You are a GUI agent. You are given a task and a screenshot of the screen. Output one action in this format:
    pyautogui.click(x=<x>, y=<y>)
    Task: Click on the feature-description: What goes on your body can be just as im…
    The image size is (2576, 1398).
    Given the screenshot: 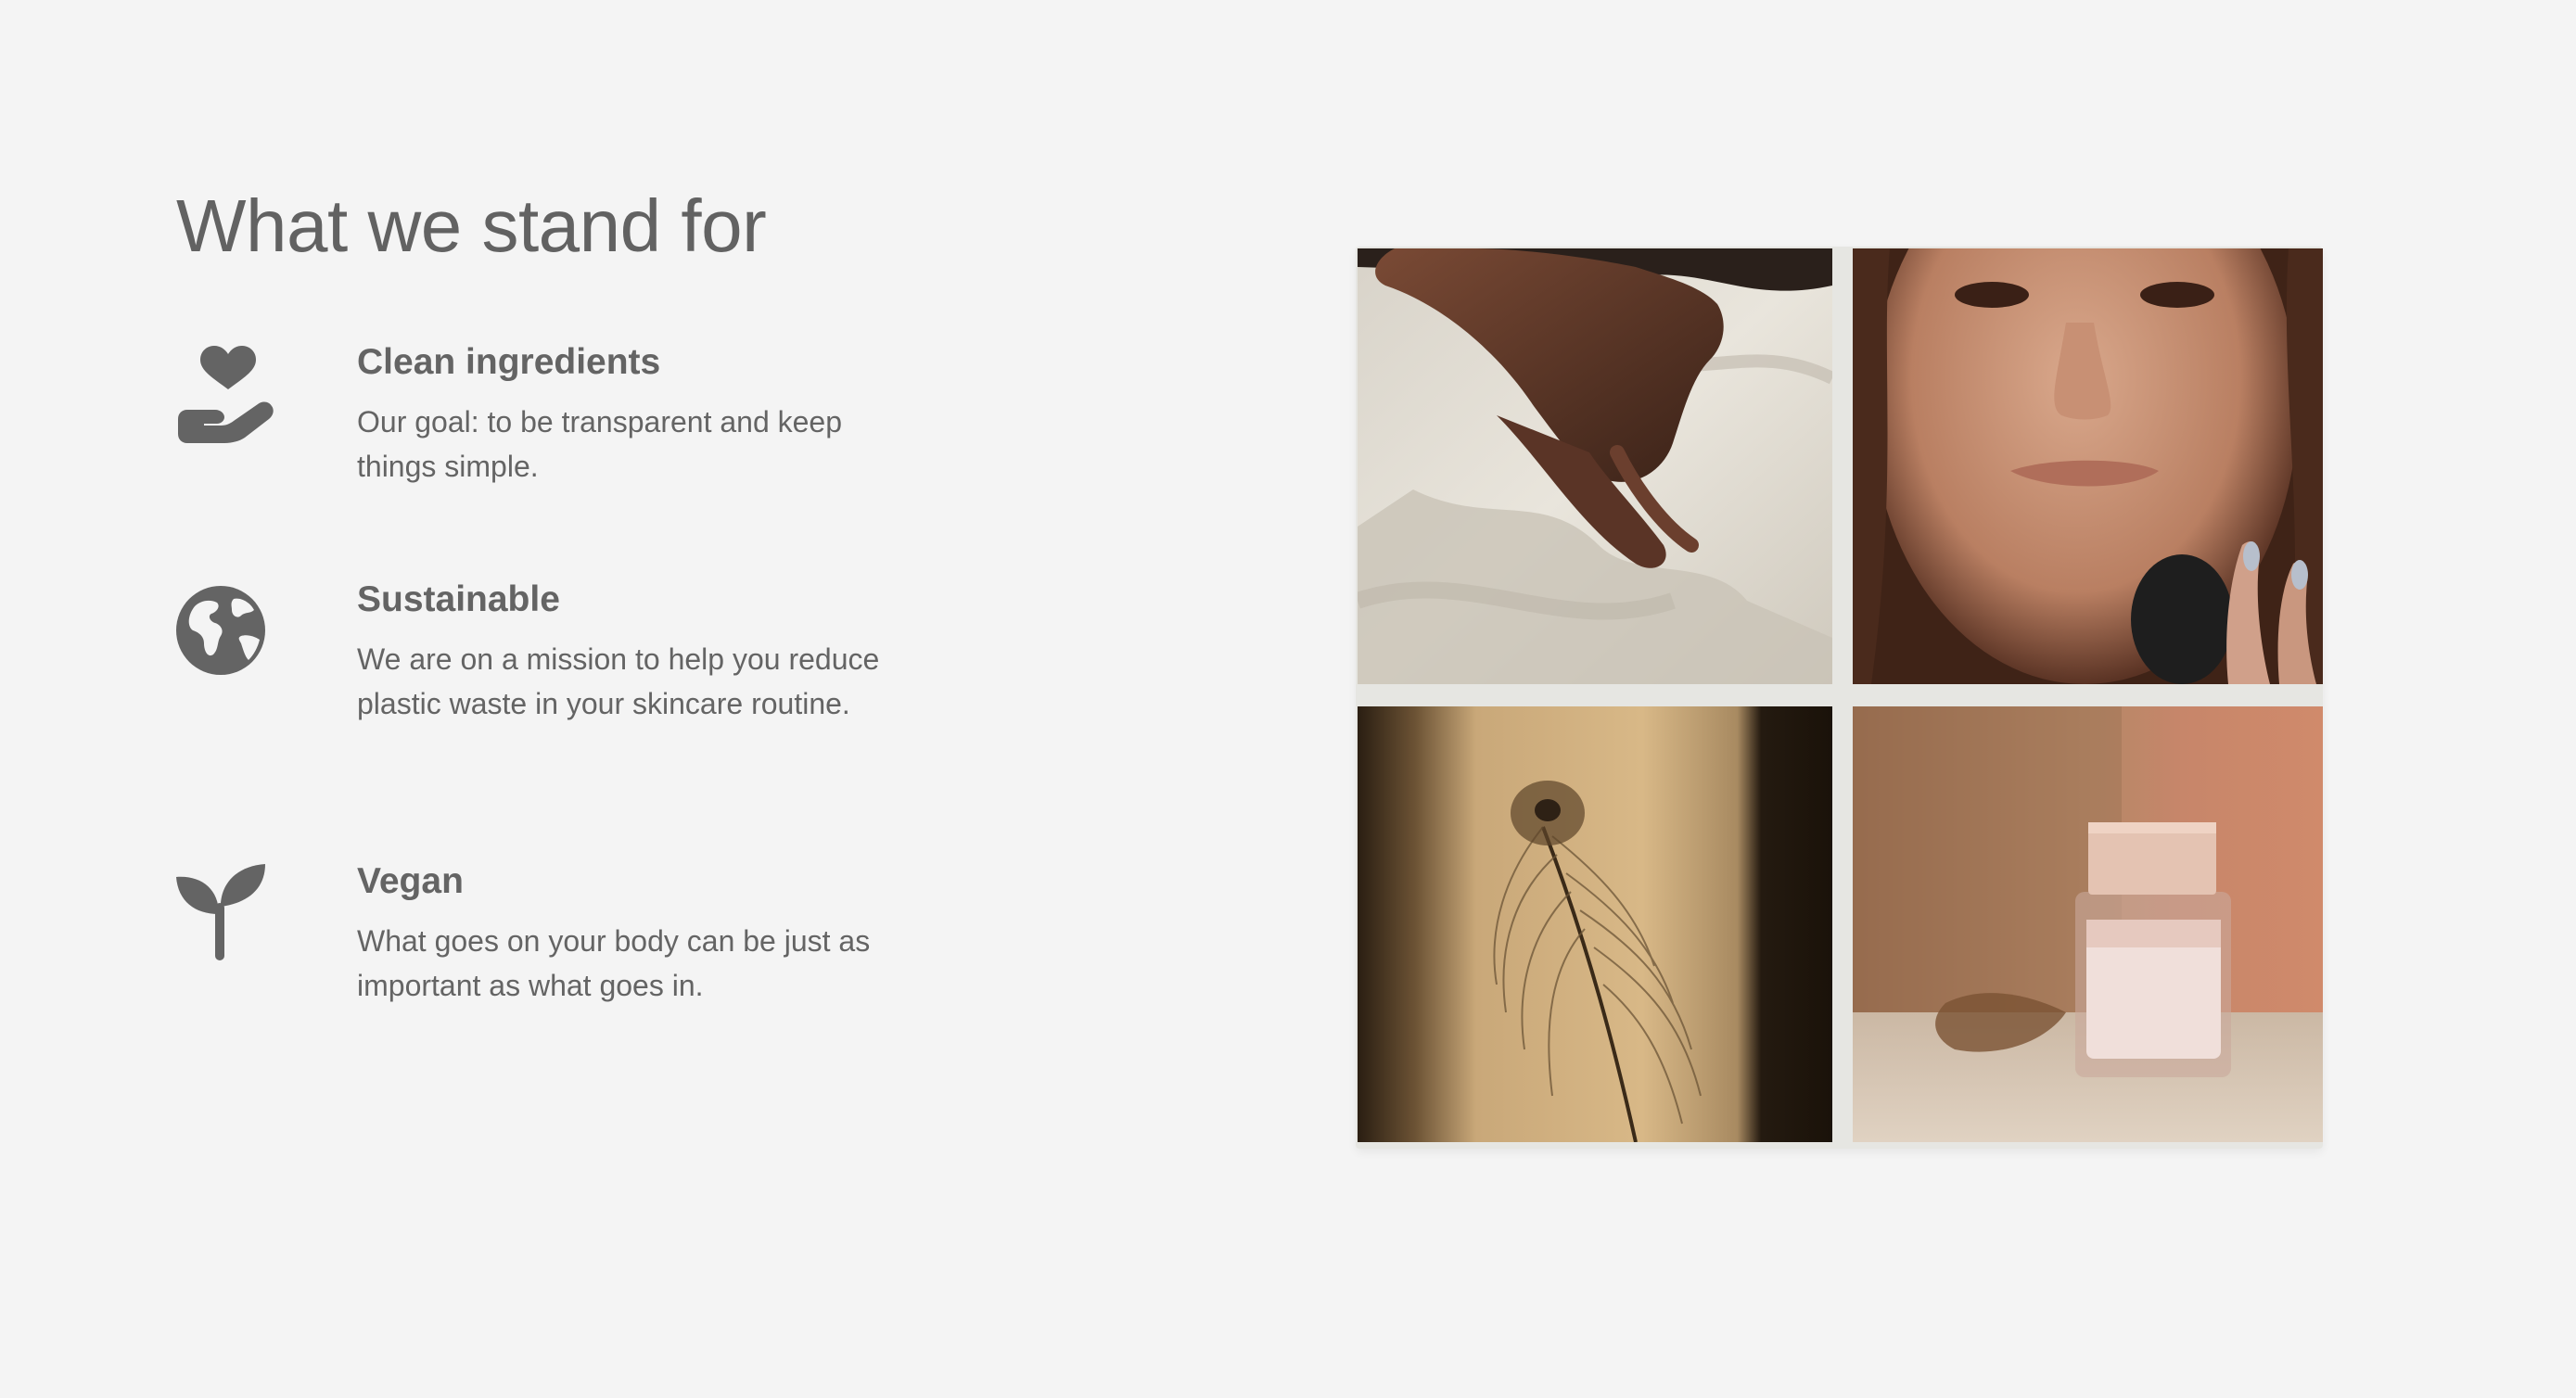 What is the action you would take?
    pyautogui.click(x=614, y=962)
    